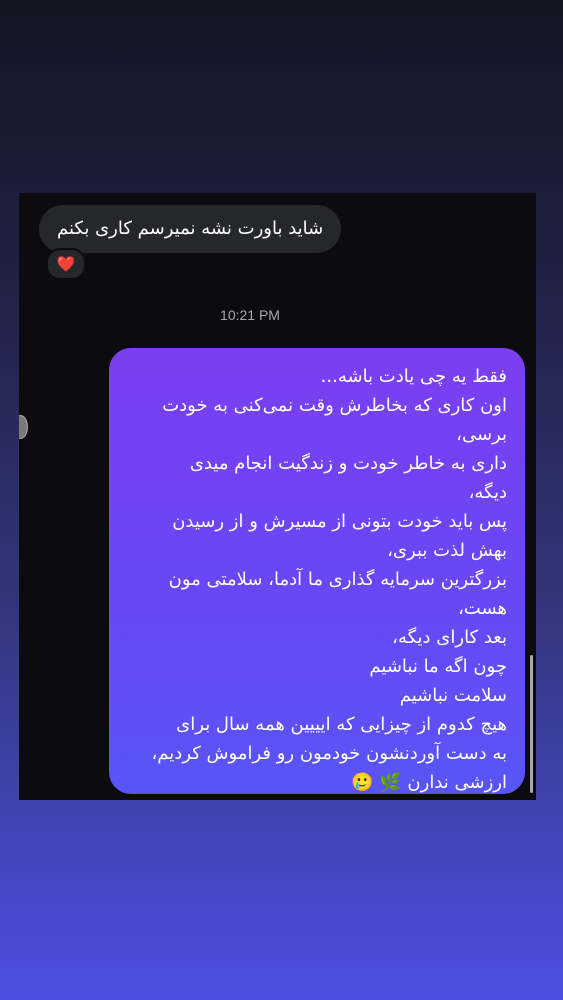 The width and height of the screenshot is (563, 1000). What do you see at coordinates (453, 695) in the screenshot?
I see `sent-line: سلامت نباشیم` at bounding box center [453, 695].